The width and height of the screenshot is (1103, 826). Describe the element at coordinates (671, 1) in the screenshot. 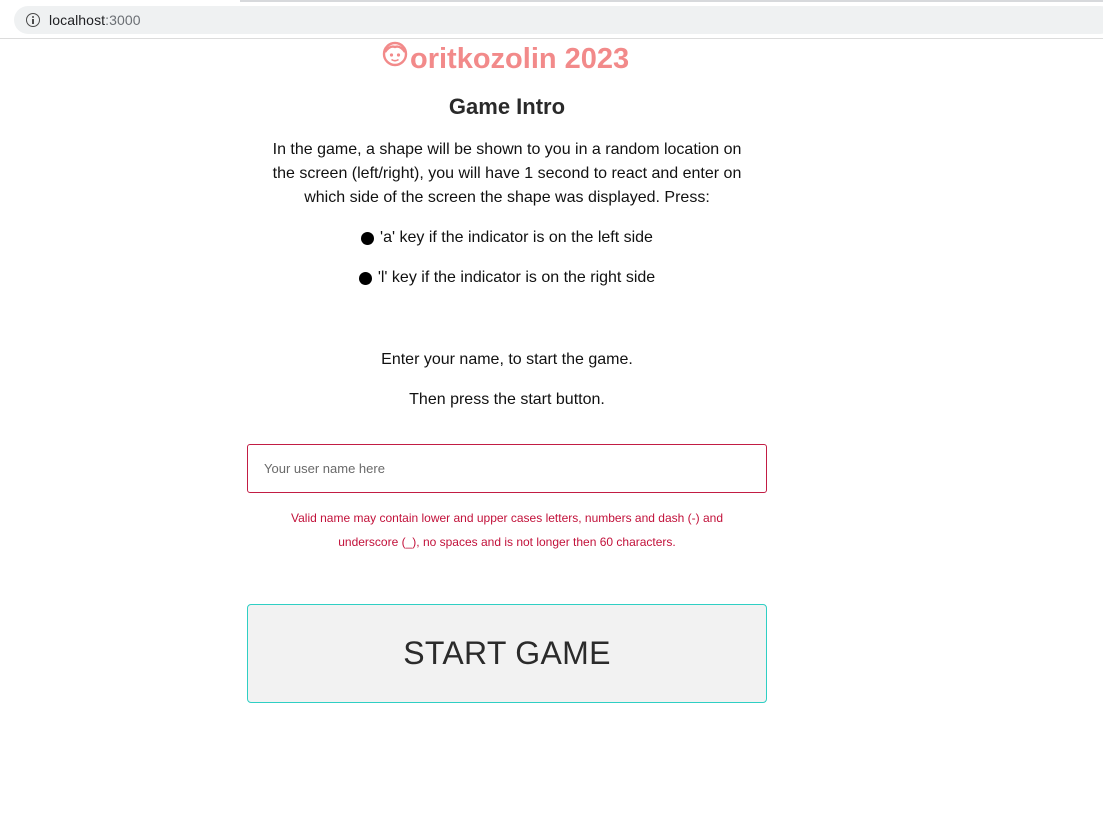

I see `tab-strip` at that location.